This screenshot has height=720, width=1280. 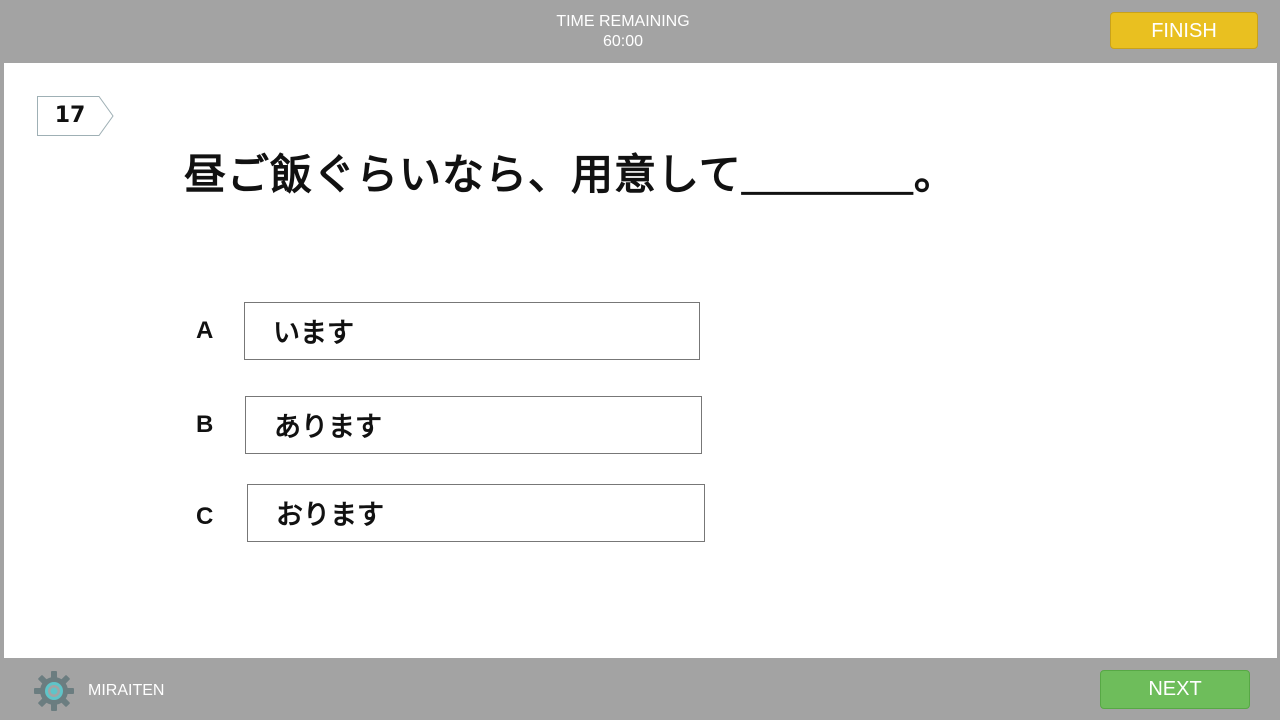 I want to click on top-bar: TIME REMAINING 60:00 FINISH, so click(x=640, y=31).